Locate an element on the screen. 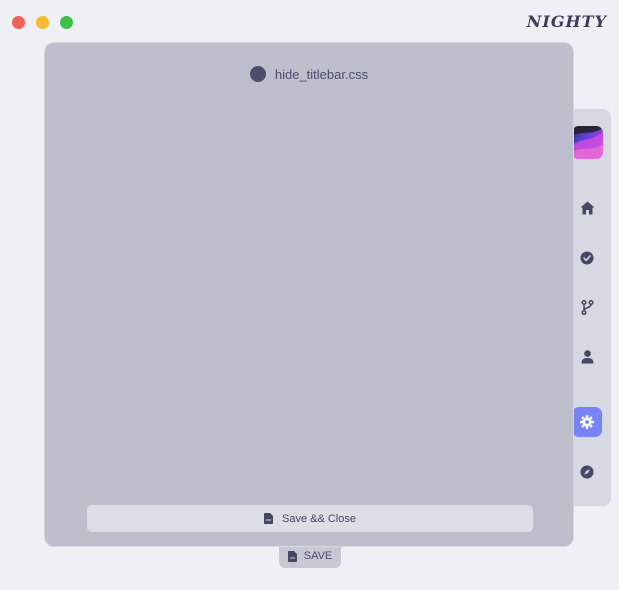 This screenshot has width=619, height=590. check-circle-icon is located at coordinates (587, 258).